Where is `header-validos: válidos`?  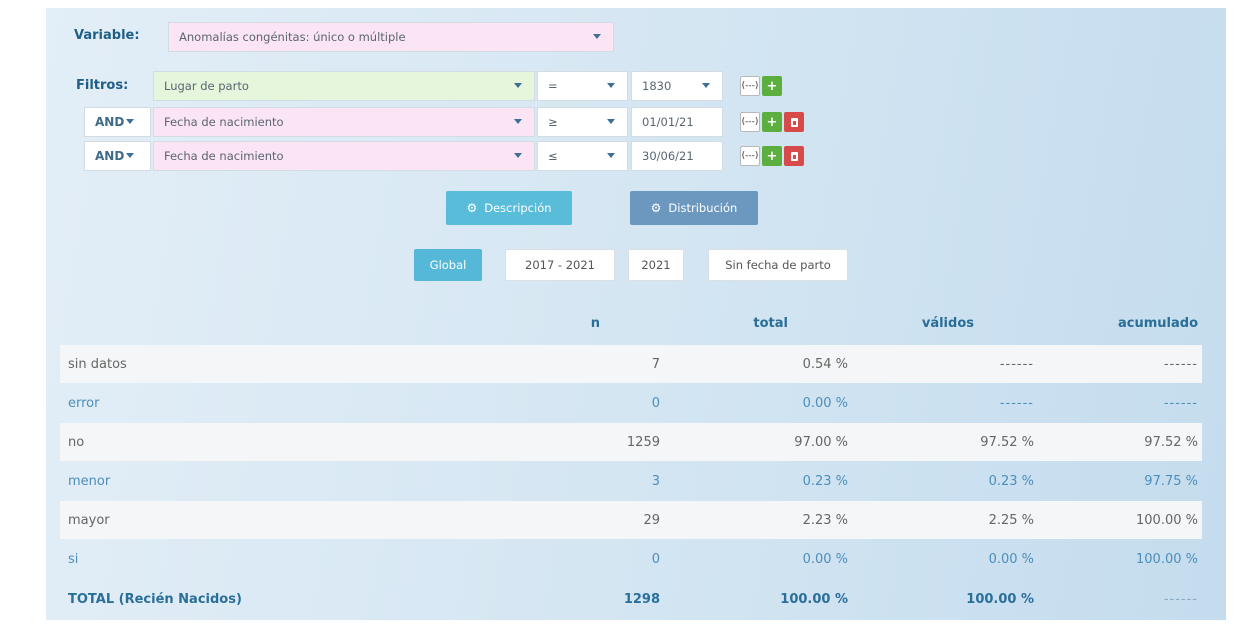
header-validos: válidos is located at coordinates (947, 323).